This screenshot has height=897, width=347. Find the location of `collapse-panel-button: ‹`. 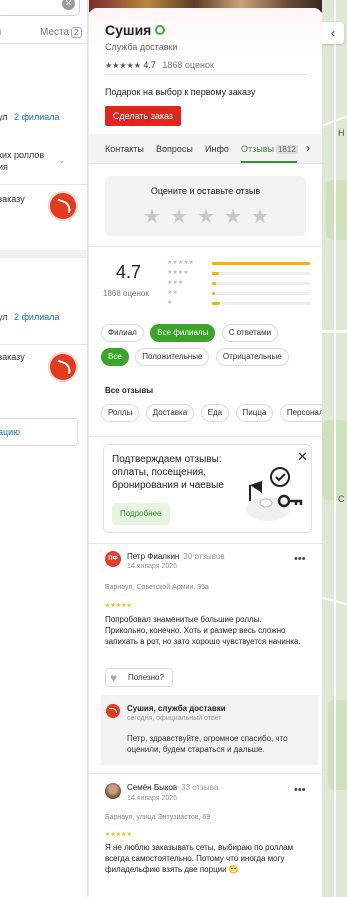

collapse-panel-button: ‹ is located at coordinates (333, 33).